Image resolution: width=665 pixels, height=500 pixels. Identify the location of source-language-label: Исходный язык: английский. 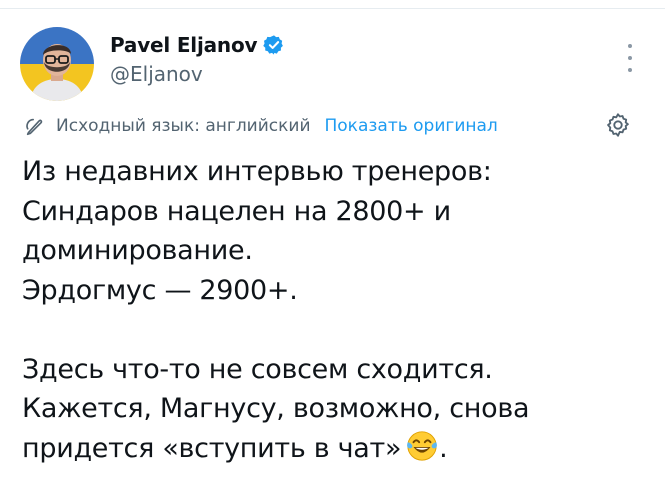
(183, 126).